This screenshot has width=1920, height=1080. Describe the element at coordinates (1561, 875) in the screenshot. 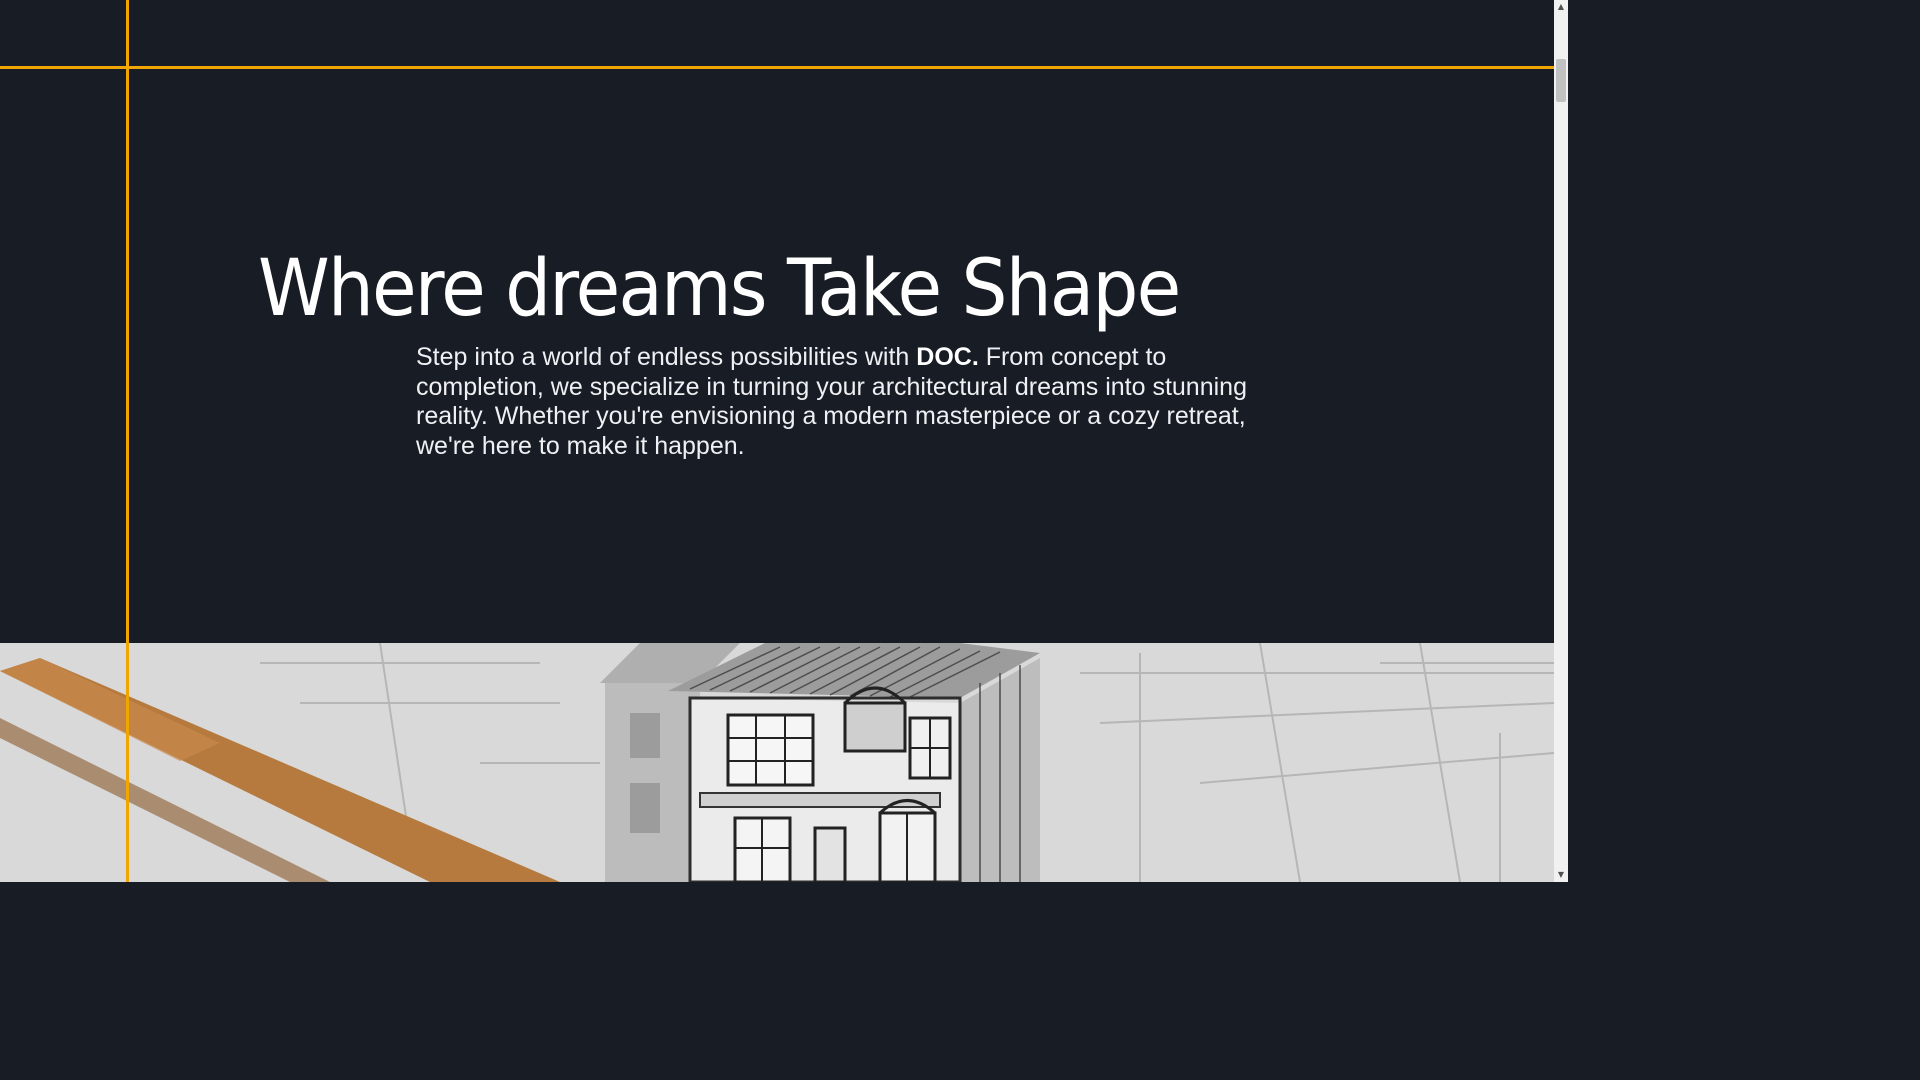

I see `scroll-down-arrow-icon: ▼` at that location.